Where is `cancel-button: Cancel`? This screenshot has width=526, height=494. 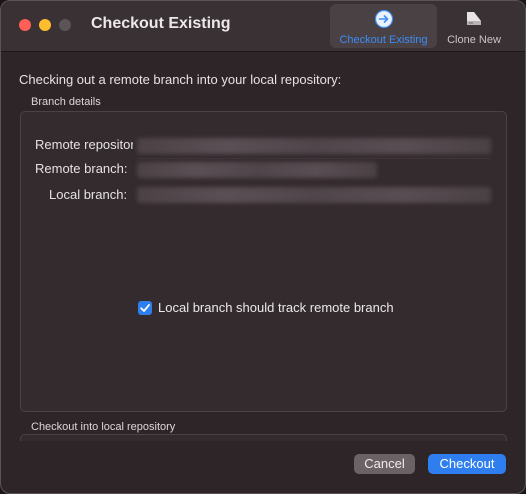 cancel-button: Cancel is located at coordinates (384, 464).